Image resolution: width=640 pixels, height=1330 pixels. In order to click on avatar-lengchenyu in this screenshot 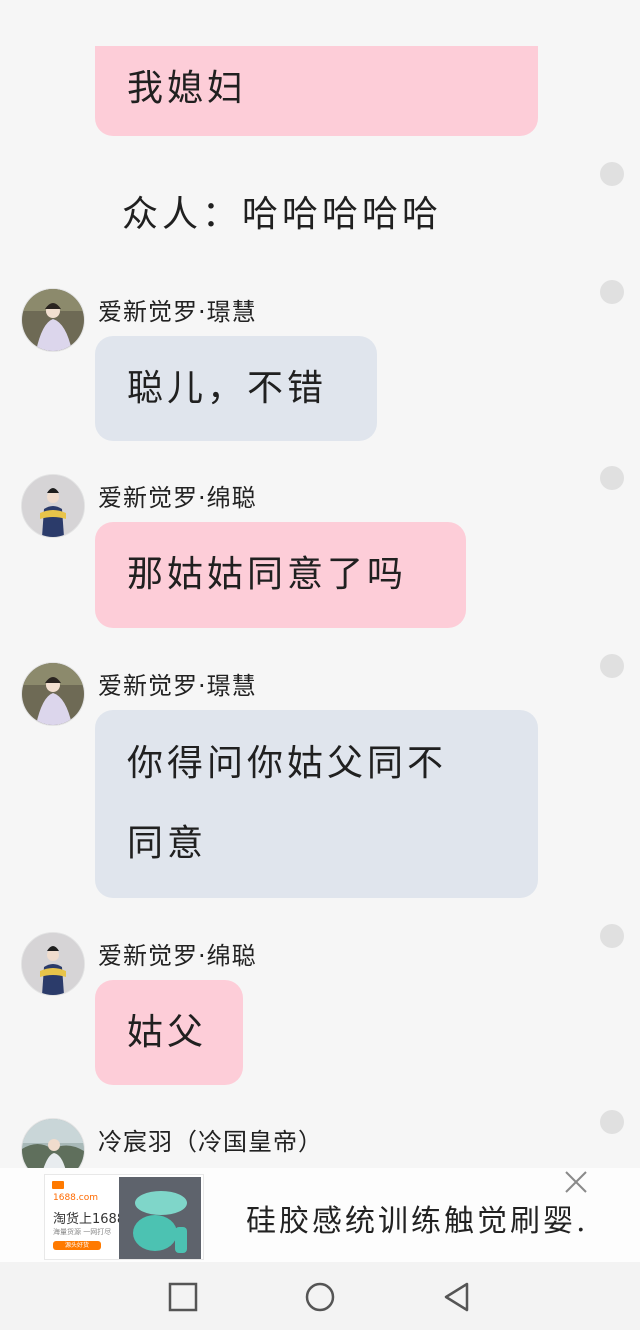, I will do `click(53, 1144)`.